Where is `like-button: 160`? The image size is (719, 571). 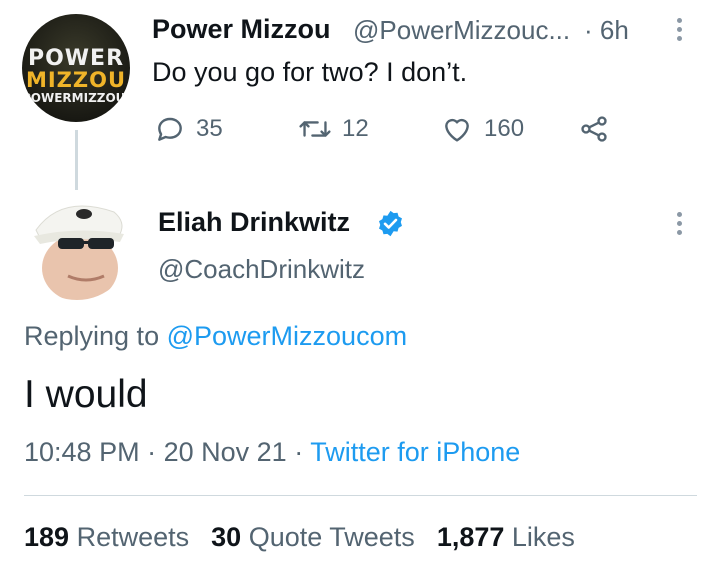
like-button: 160 is located at coordinates (482, 129).